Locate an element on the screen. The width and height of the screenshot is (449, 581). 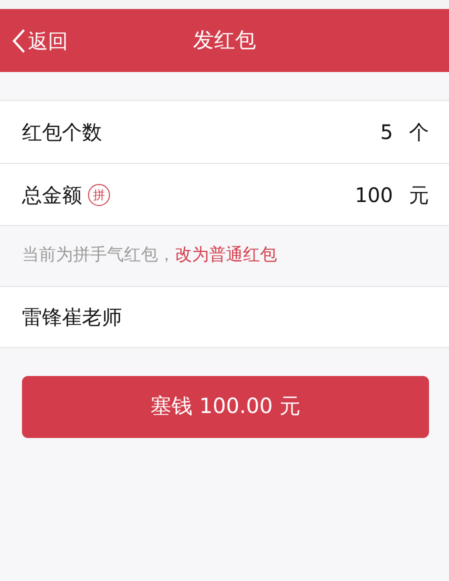
field-value: 100 is located at coordinates (373, 195).